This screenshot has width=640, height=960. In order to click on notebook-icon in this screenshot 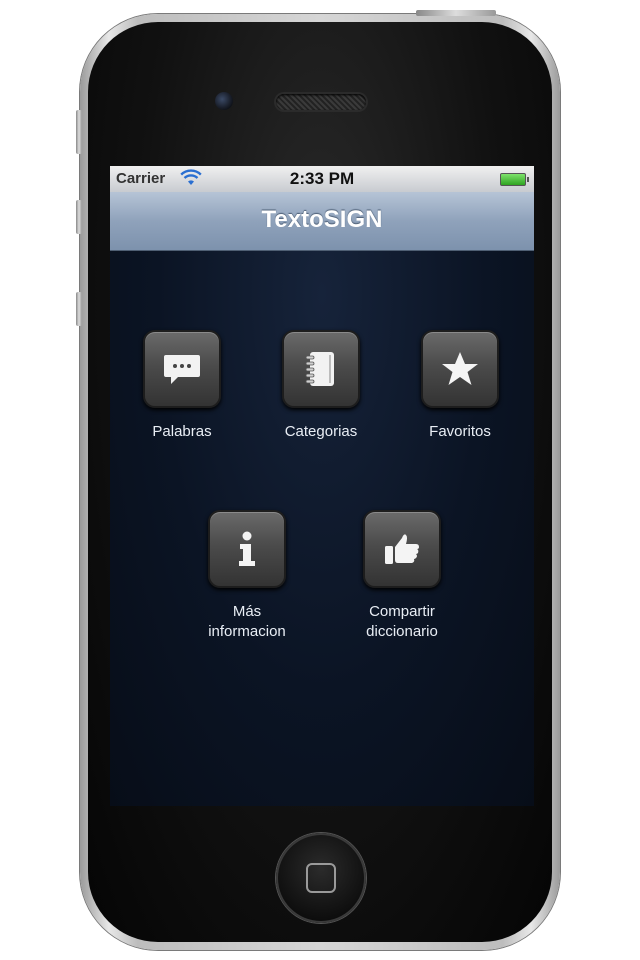, I will do `click(319, 369)`.